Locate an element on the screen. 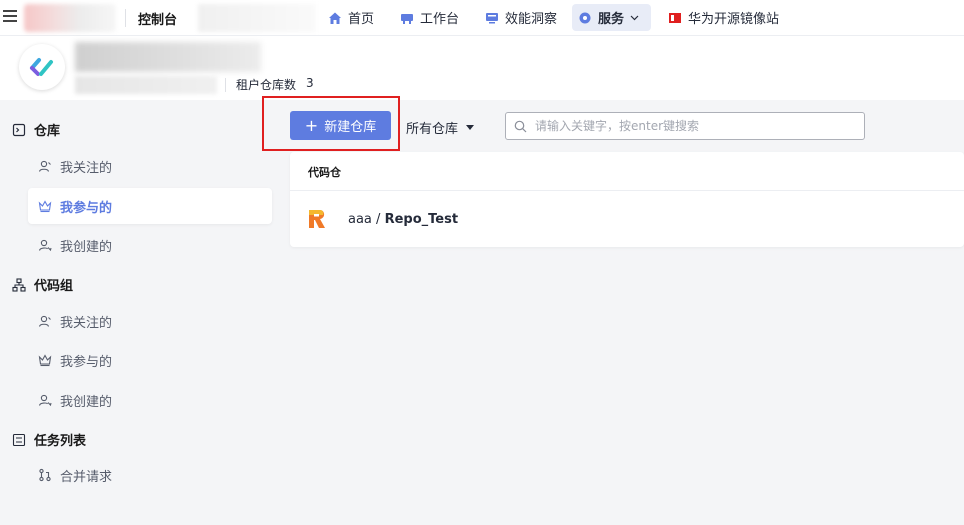 This screenshot has height=525, width=964. repo-name: aaa / Repo_Test is located at coordinates (403, 219).